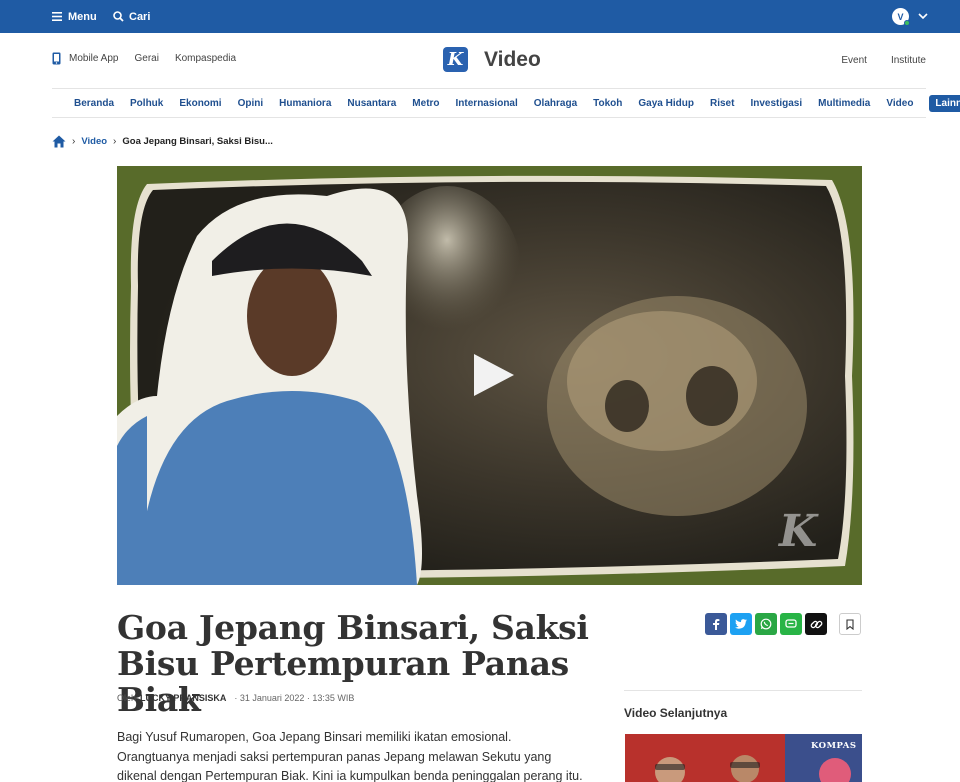  I want to click on bookmark-button, so click(850, 624).